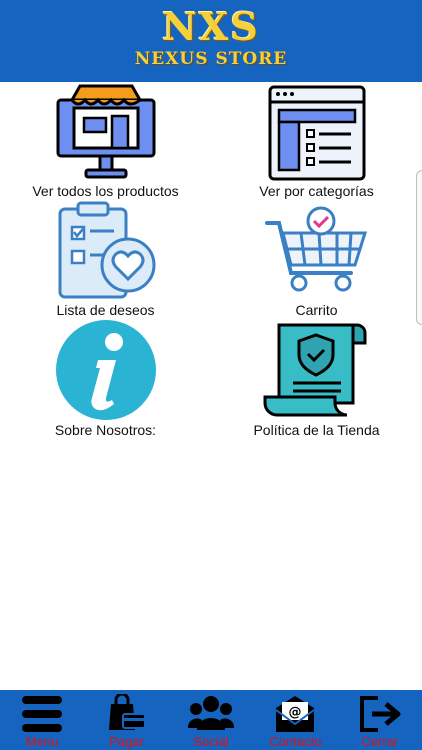 This screenshot has height=750, width=422. What do you see at coordinates (316, 191) in the screenshot?
I see `menu-item-label: Ver por categorías` at bounding box center [316, 191].